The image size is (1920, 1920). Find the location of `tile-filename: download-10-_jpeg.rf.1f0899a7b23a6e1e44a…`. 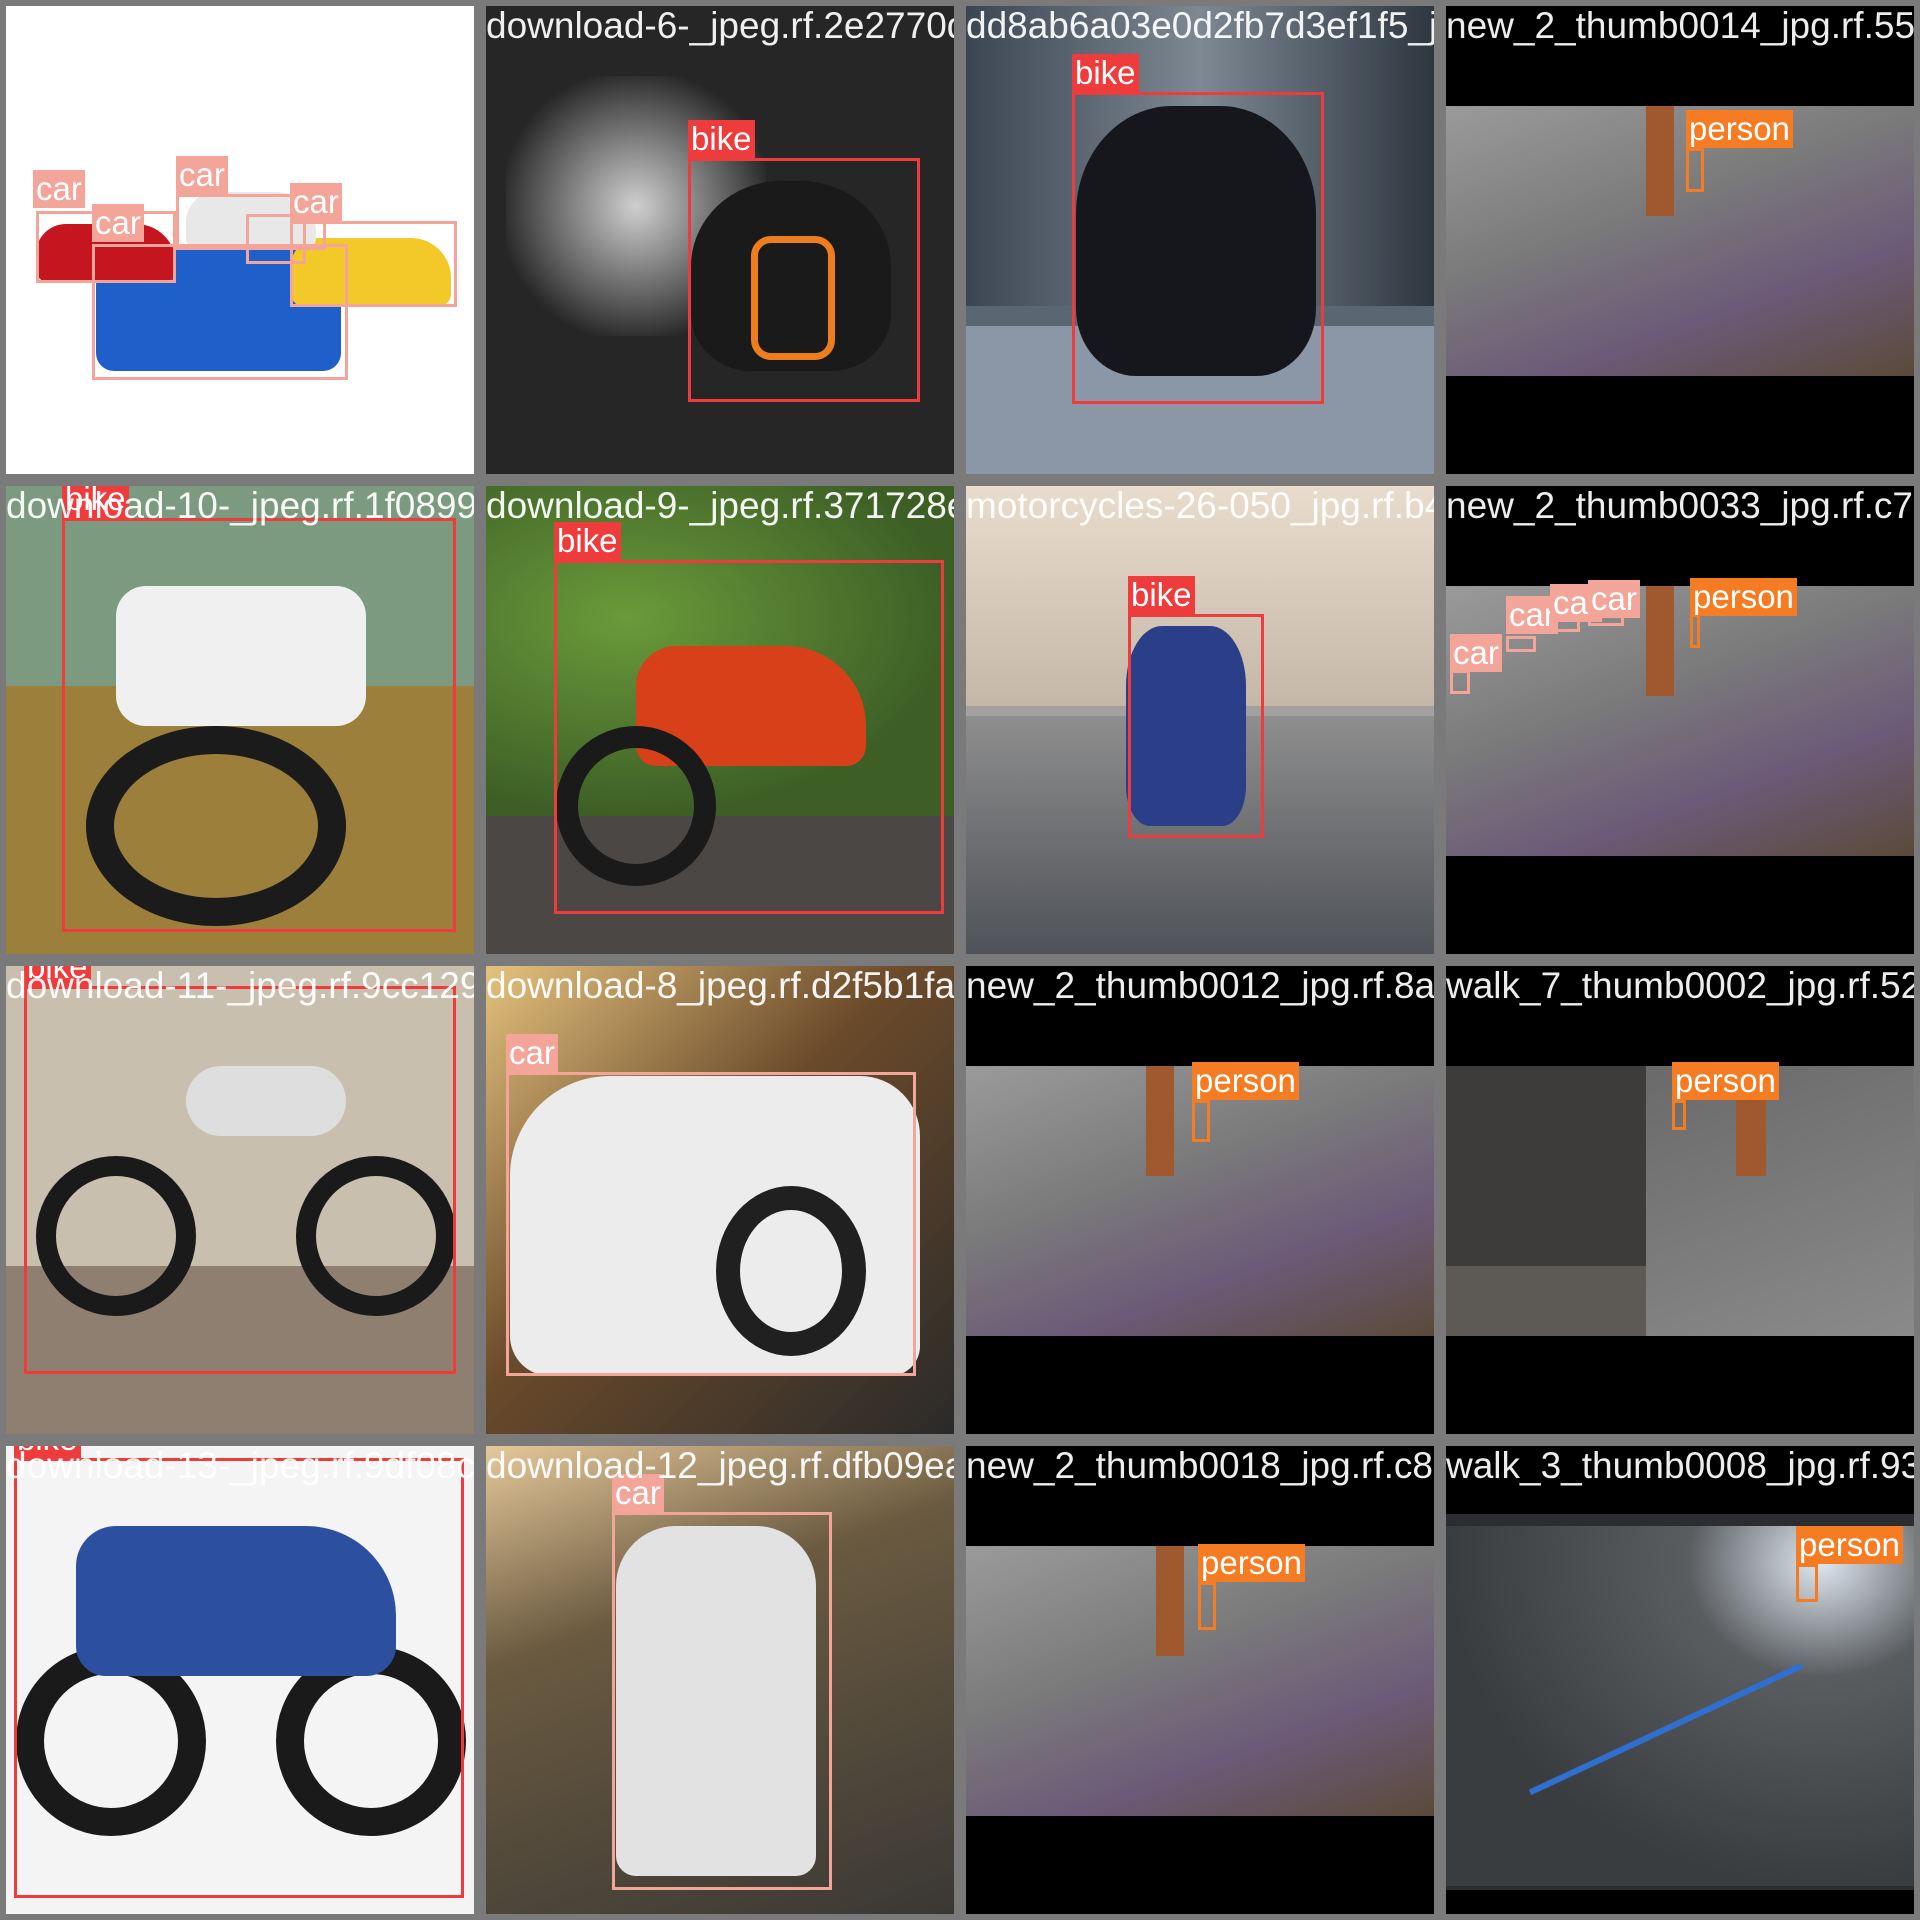

tile-filename: download-10-_jpeg.rf.1f0899a7b23a6e1e44a… is located at coordinates (242, 505).